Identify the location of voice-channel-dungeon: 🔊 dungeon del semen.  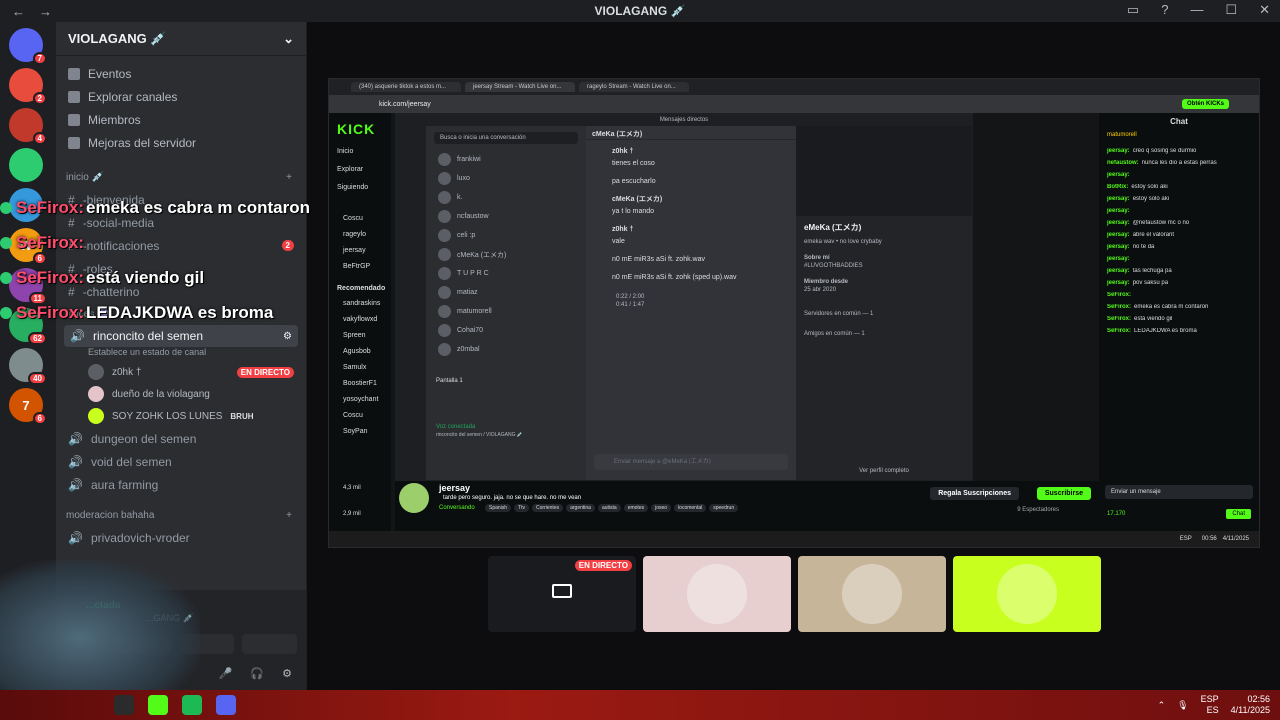
(181, 438).